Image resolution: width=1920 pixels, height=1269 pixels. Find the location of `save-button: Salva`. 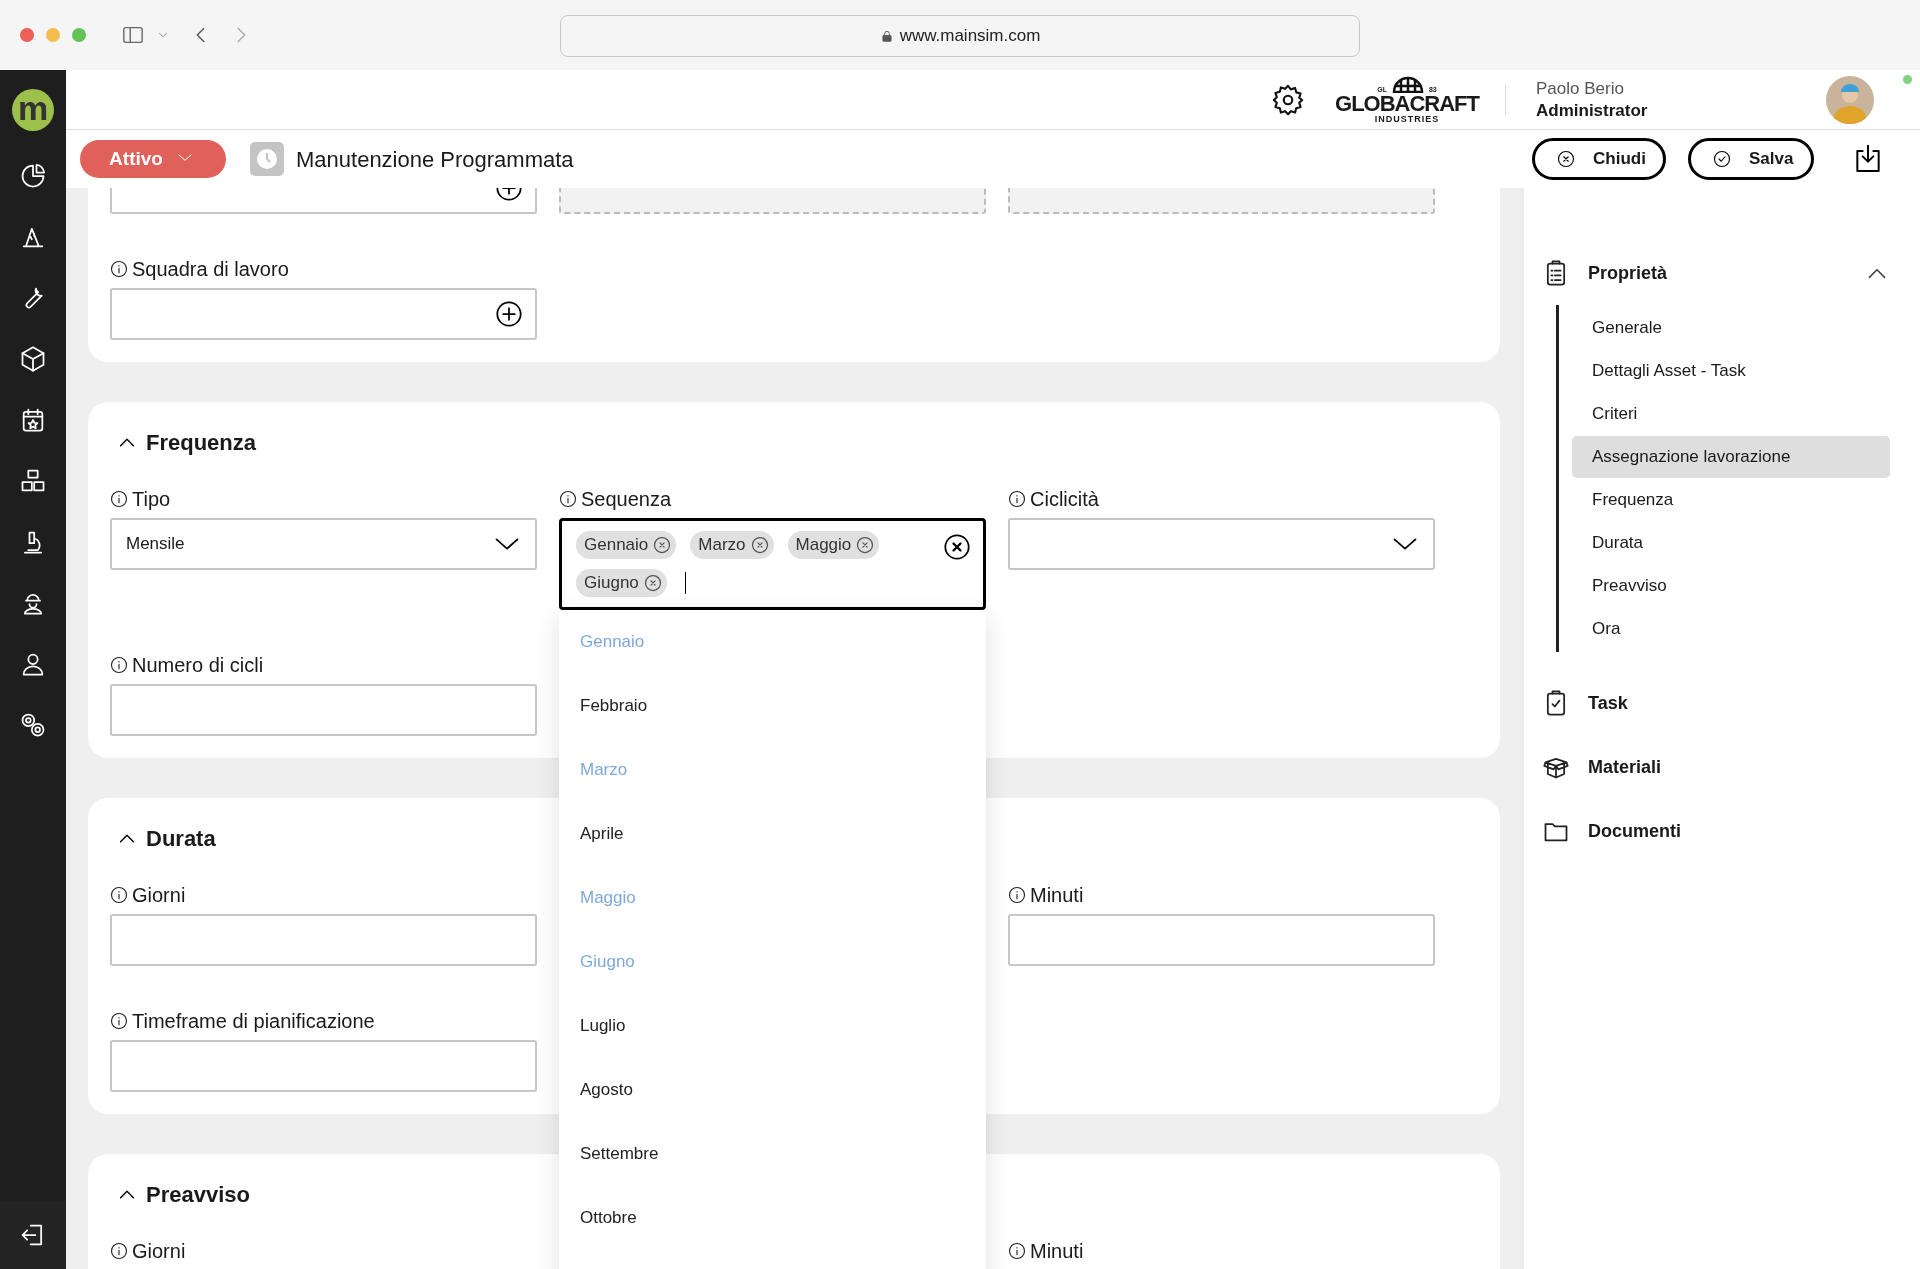

save-button: Salva is located at coordinates (1751, 159).